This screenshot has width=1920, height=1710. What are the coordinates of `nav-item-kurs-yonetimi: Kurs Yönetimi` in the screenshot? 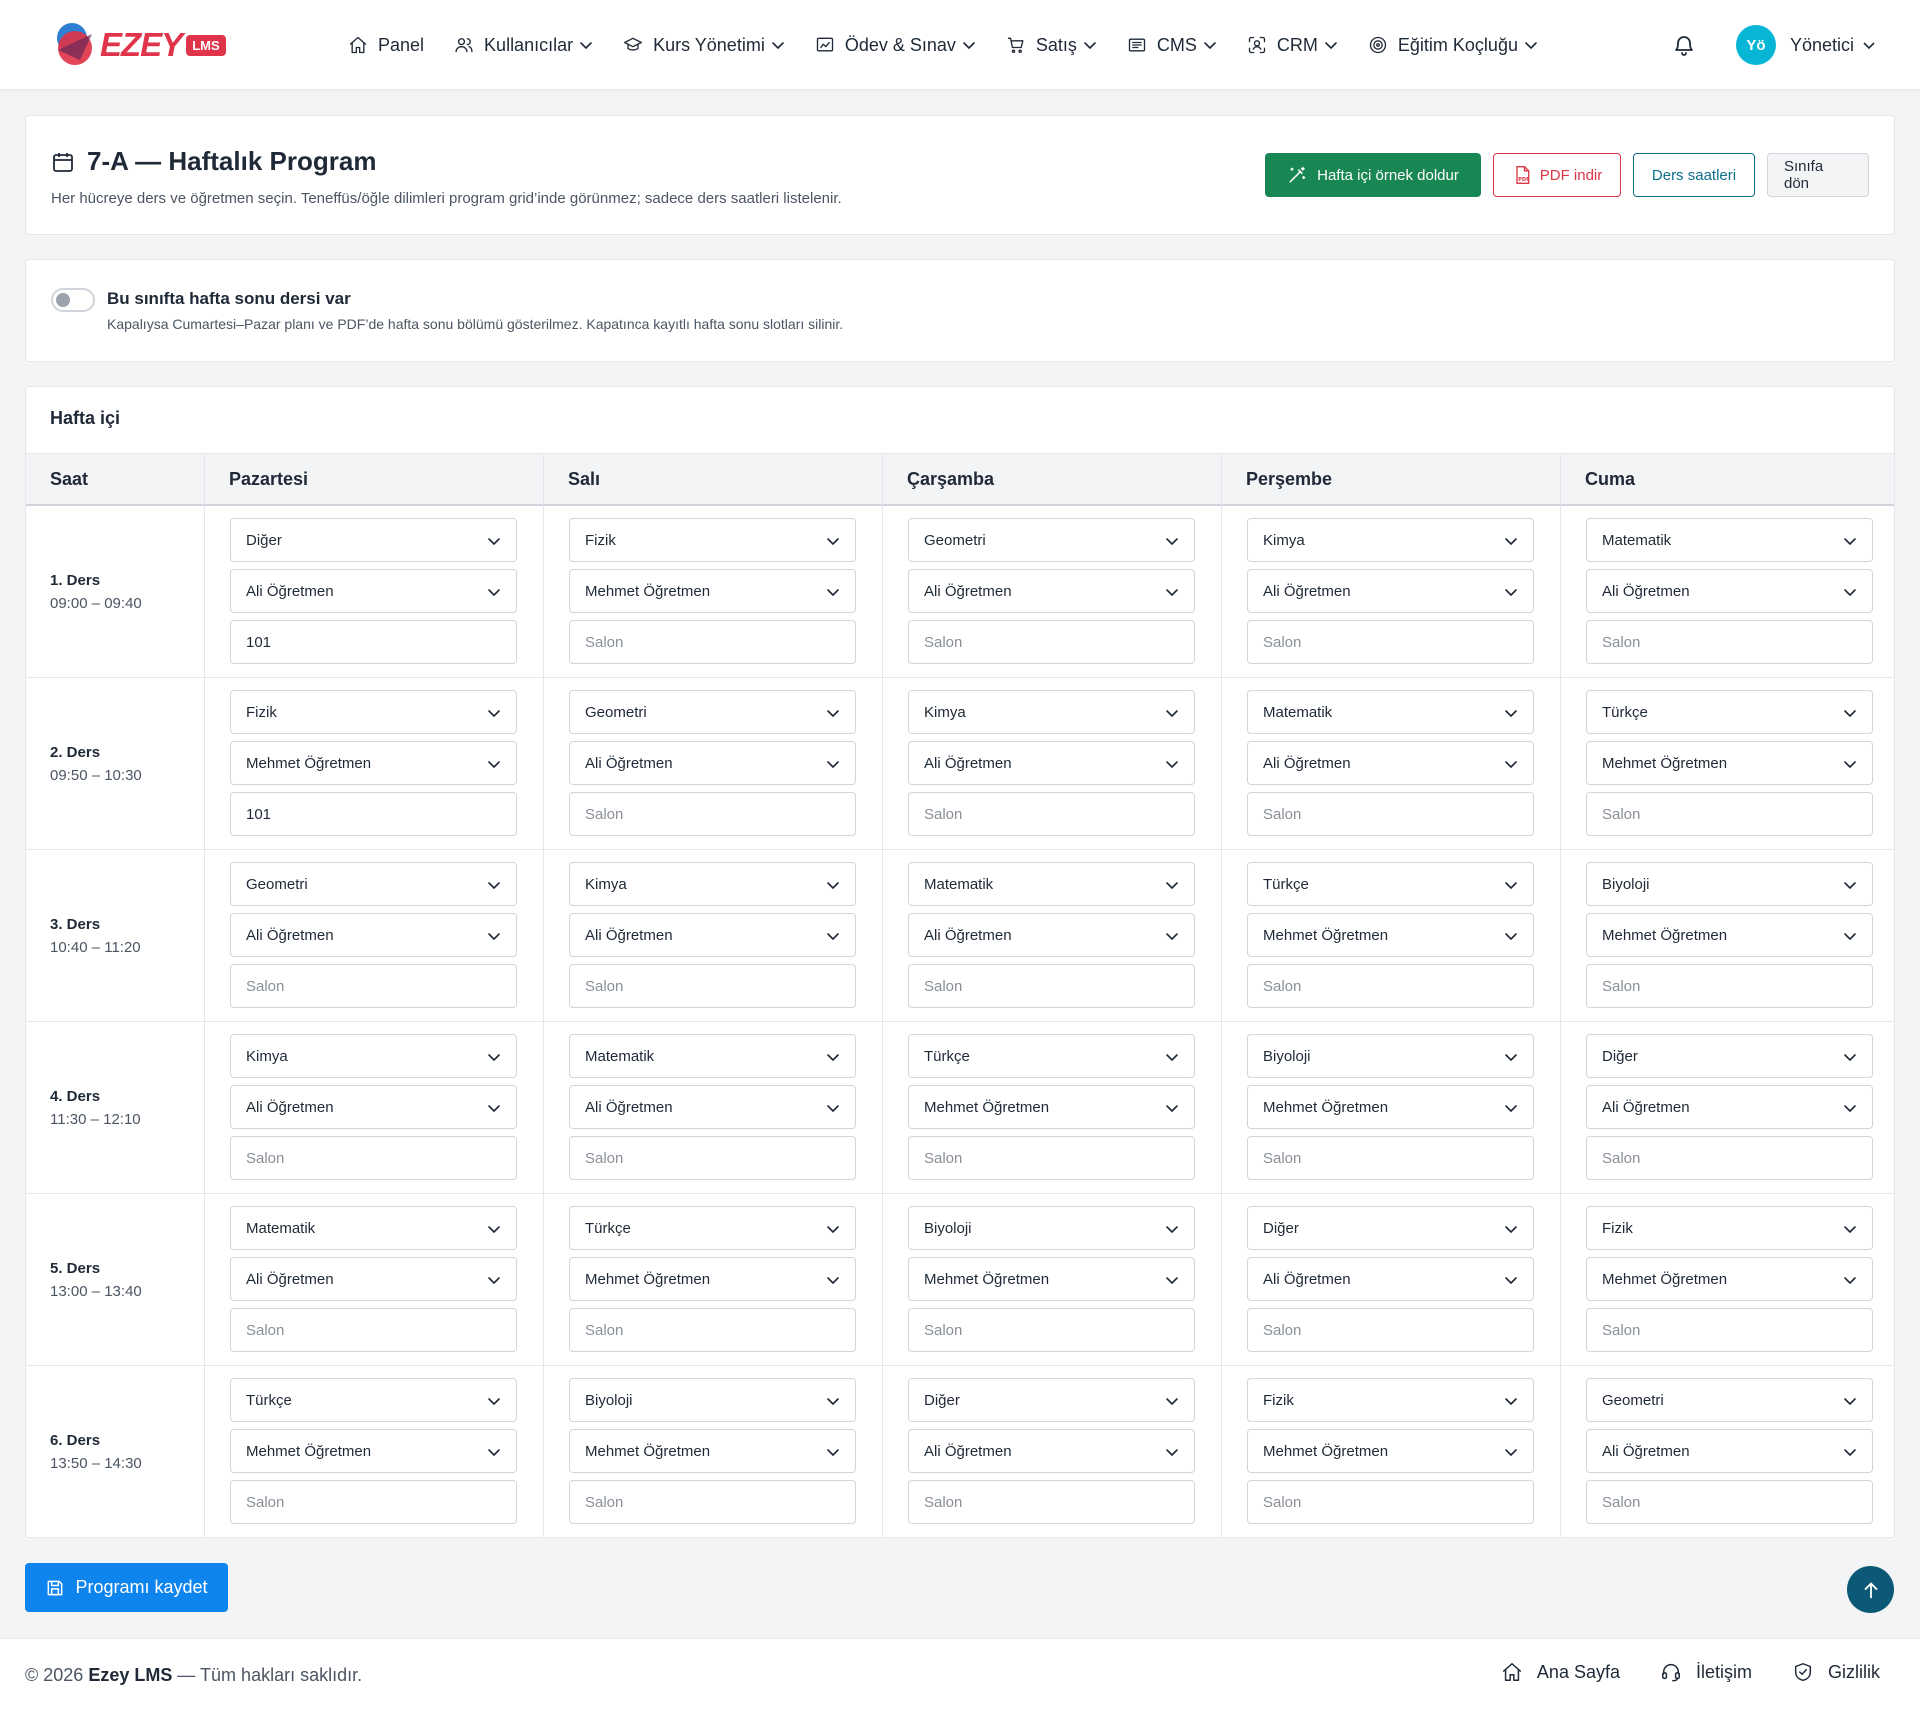 It's located at (704, 45).